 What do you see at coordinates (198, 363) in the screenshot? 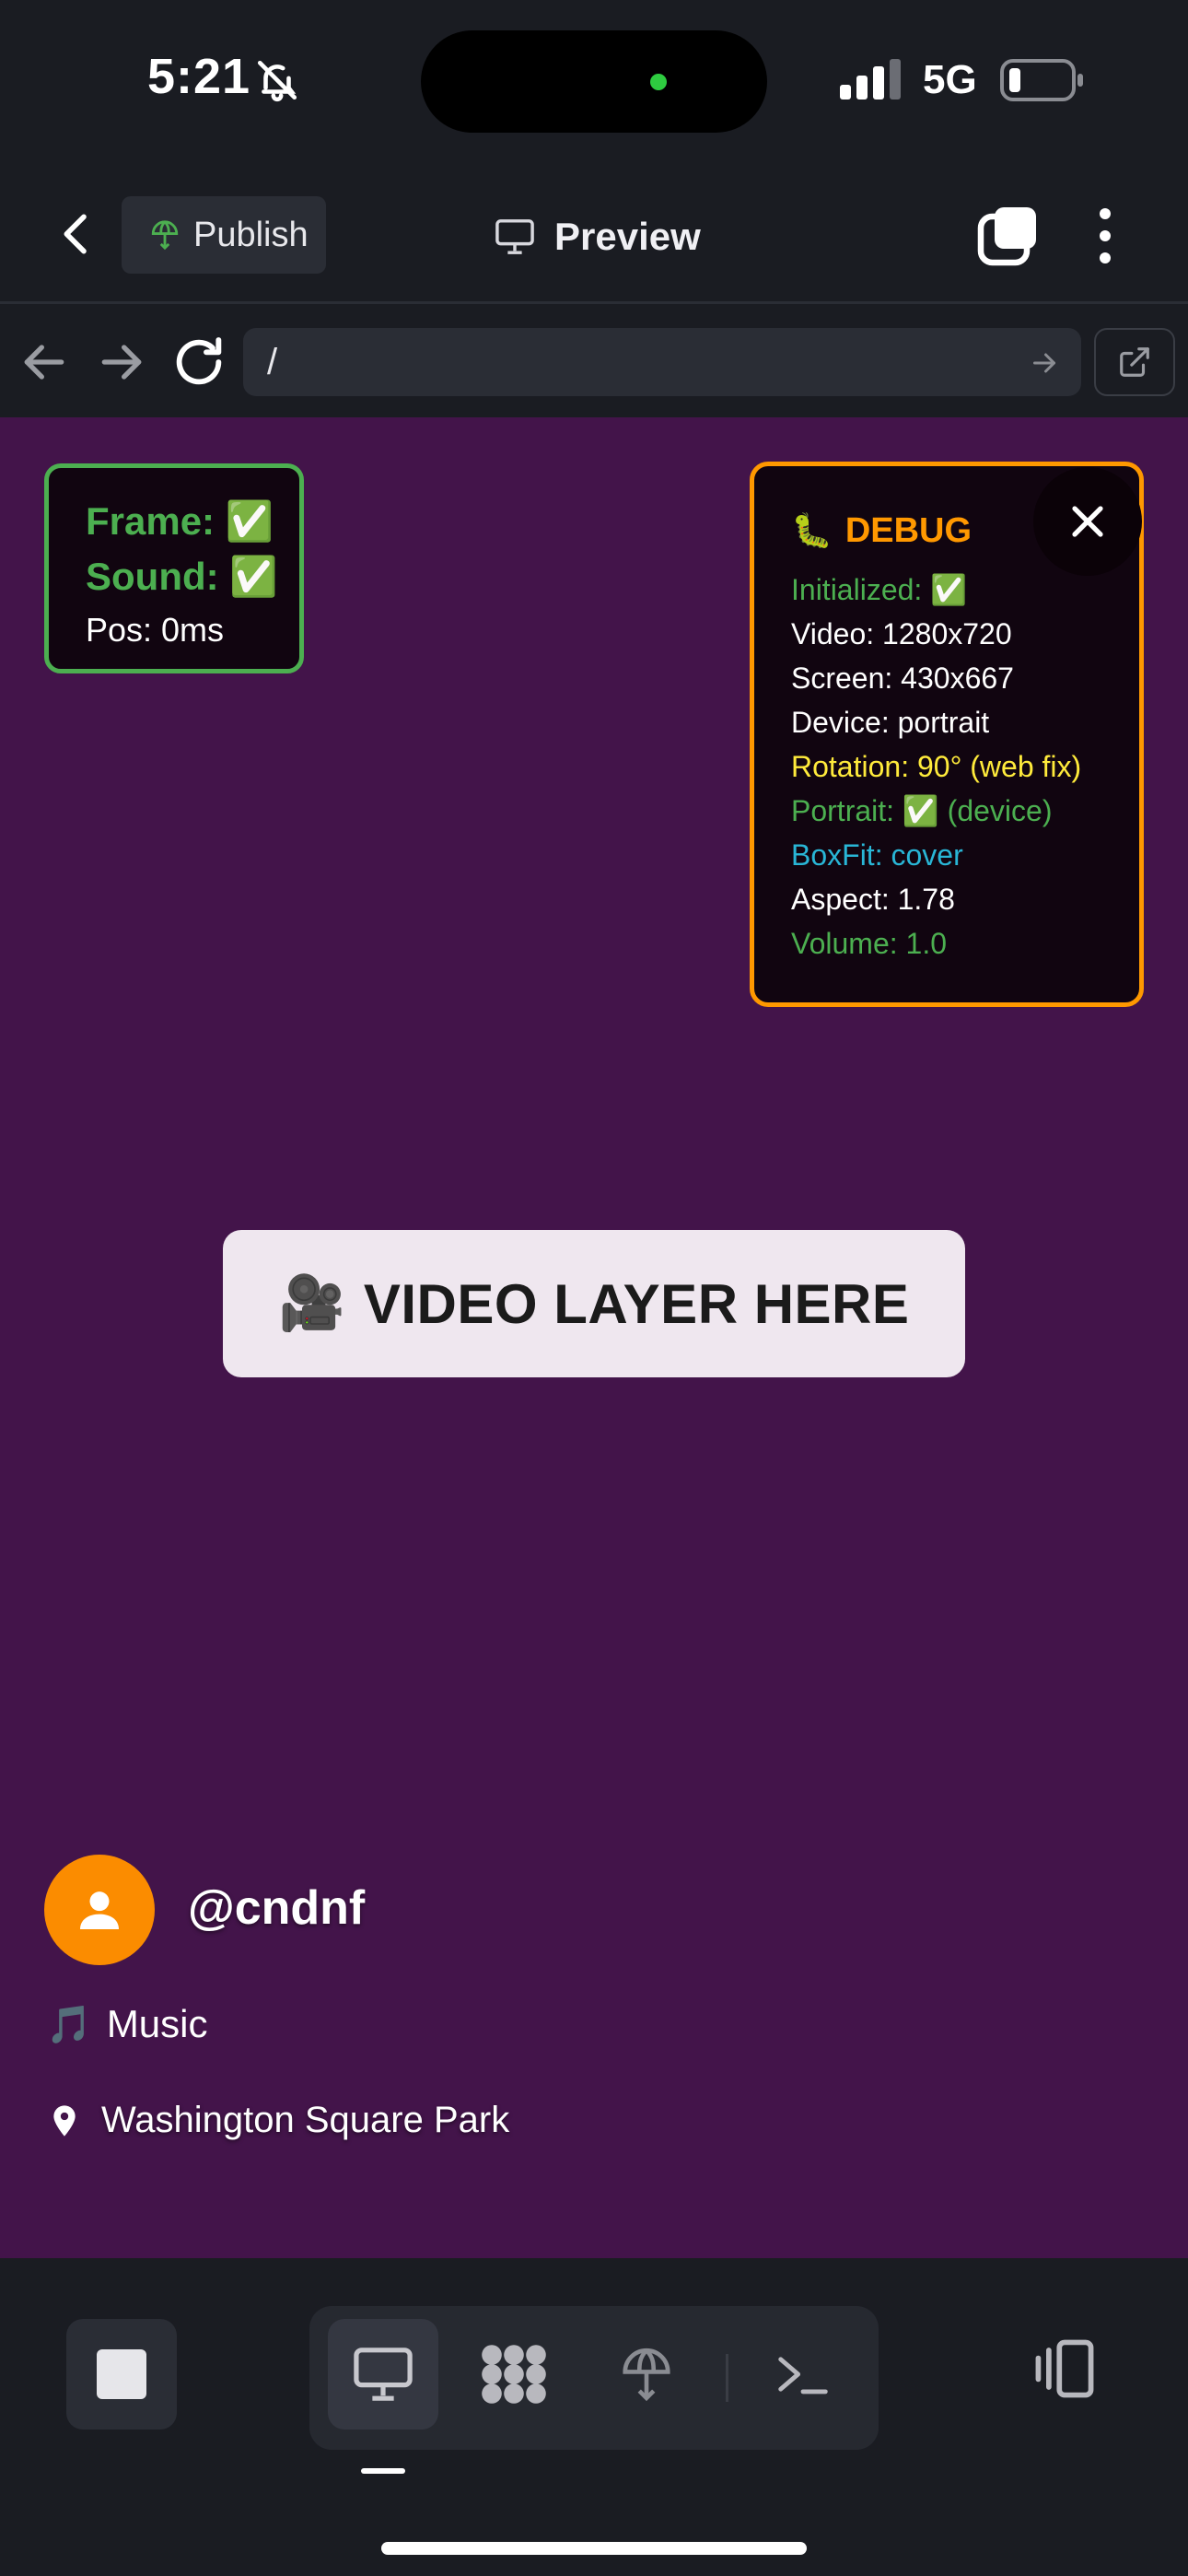
I see `reload-icon` at bounding box center [198, 363].